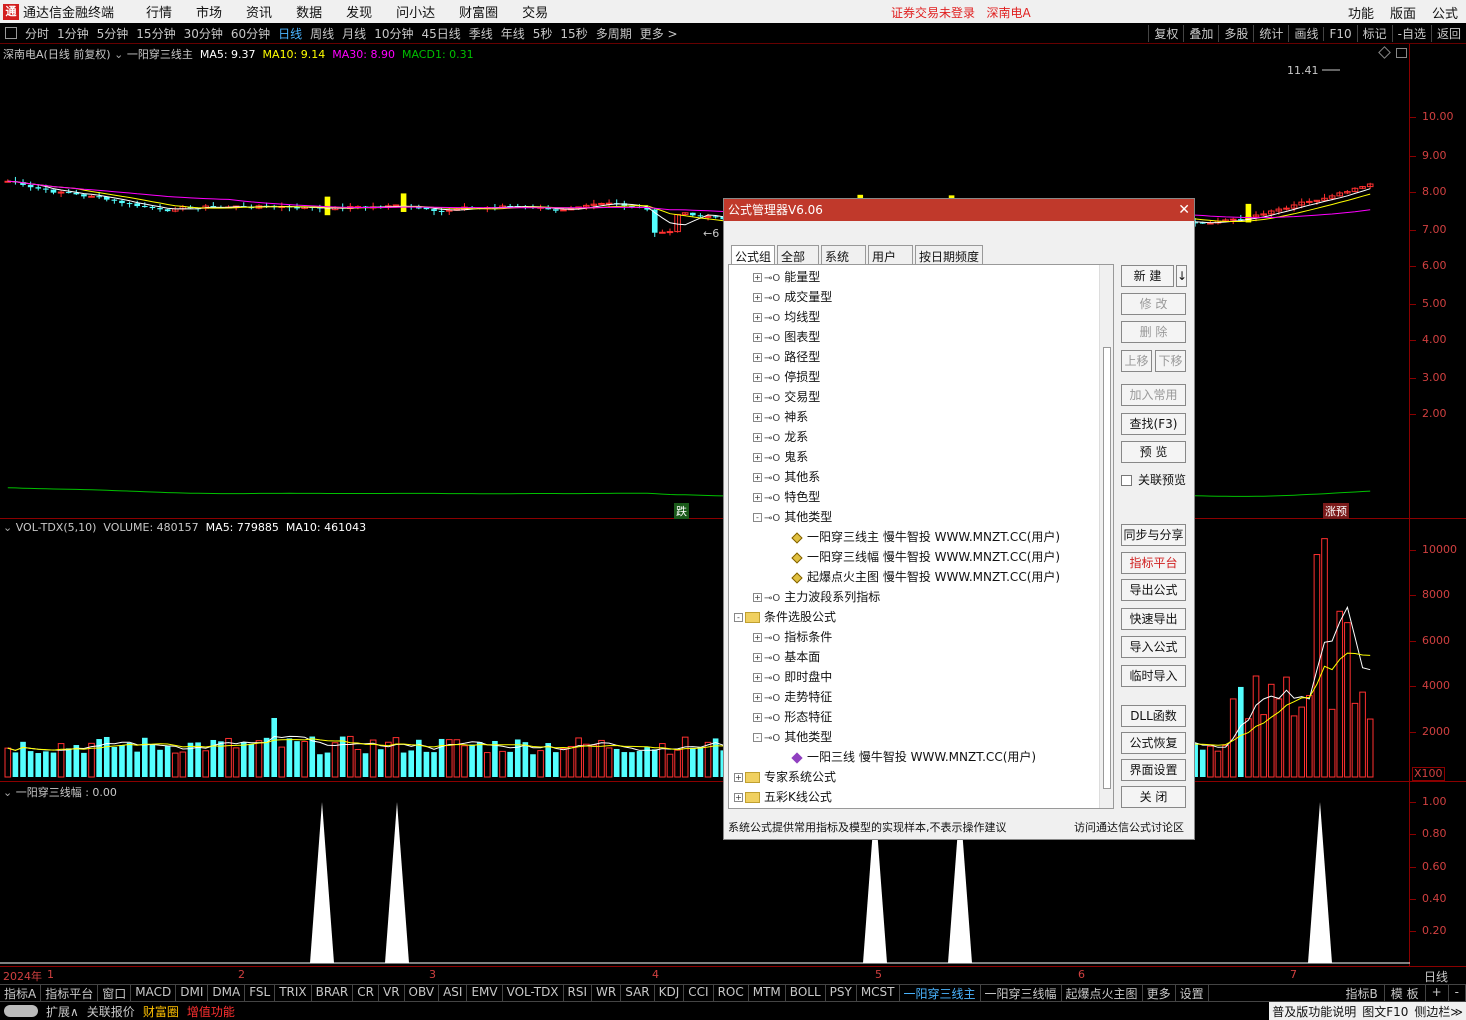 This screenshot has width=1466, height=1020. I want to click on period-label: 日线, so click(1436, 976).